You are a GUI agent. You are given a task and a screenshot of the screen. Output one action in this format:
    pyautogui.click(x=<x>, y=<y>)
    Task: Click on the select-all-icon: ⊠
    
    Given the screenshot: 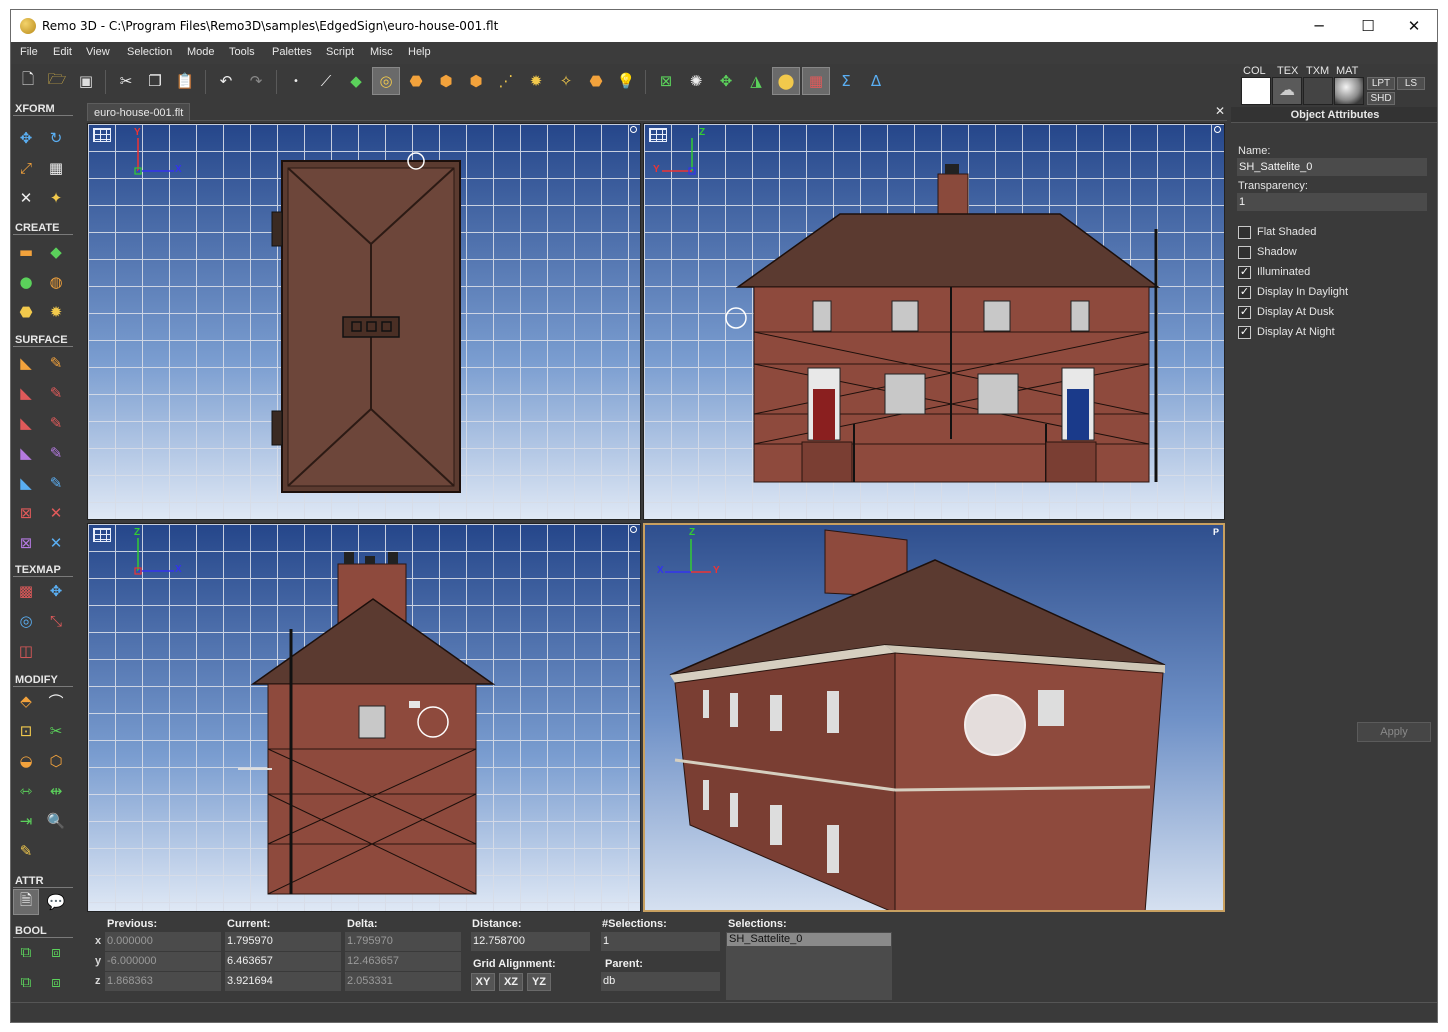 What is the action you would take?
    pyautogui.click(x=666, y=81)
    